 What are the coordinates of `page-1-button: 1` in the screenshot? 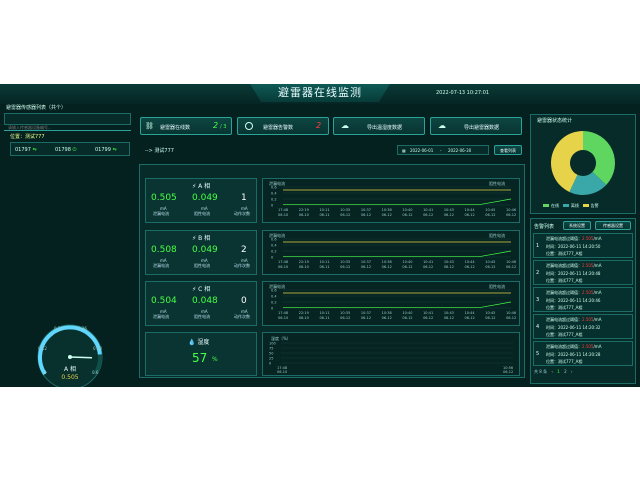 It's located at (558, 371).